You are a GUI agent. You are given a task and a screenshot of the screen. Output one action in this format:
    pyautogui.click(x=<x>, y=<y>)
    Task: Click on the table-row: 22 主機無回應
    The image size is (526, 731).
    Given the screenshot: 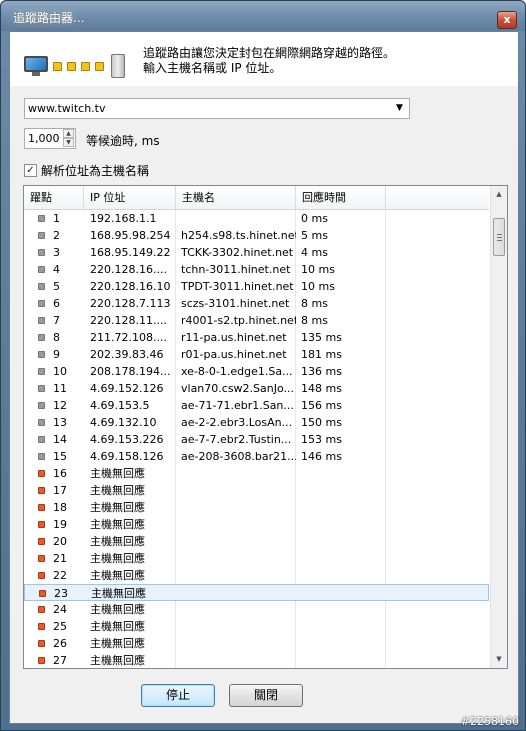 What is the action you would take?
    pyautogui.click(x=256, y=575)
    